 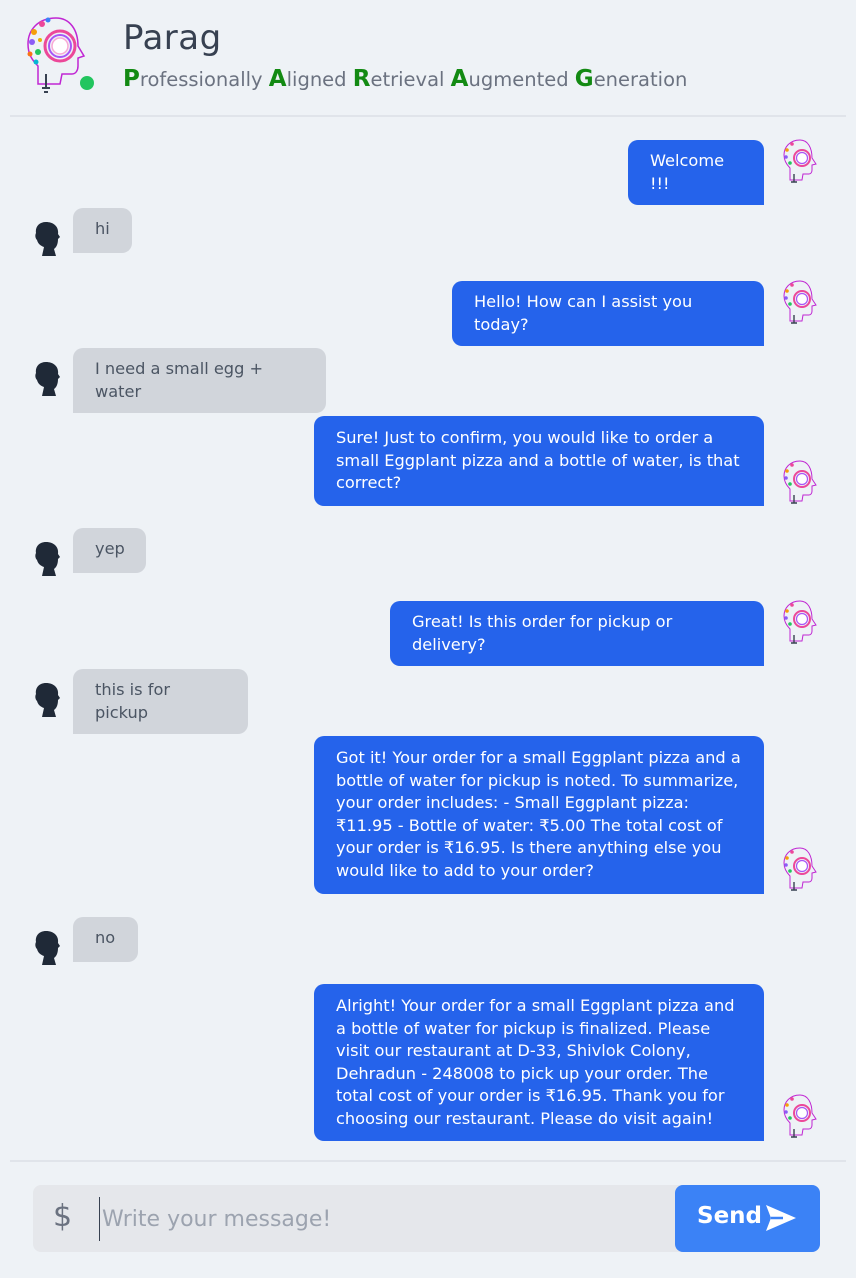 I want to click on acronym-letter: P, so click(x=131, y=79).